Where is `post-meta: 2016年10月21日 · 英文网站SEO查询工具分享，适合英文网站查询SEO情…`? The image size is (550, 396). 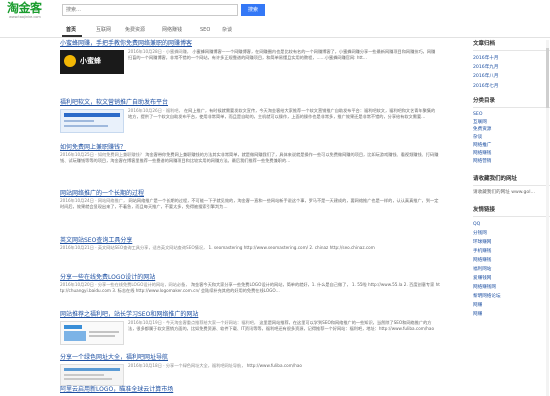
post-meta: 2016年10月21日 · 英文网站SEO查询工具分享，适合英文网站查询SEO情… is located at coordinates (134, 247).